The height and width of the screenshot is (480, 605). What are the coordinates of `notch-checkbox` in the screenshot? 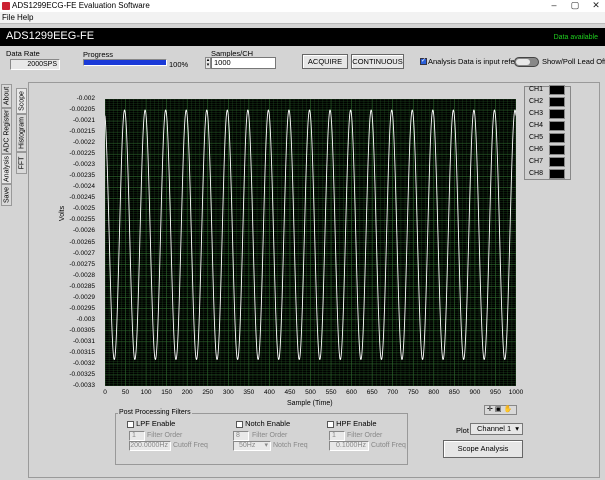 It's located at (239, 424).